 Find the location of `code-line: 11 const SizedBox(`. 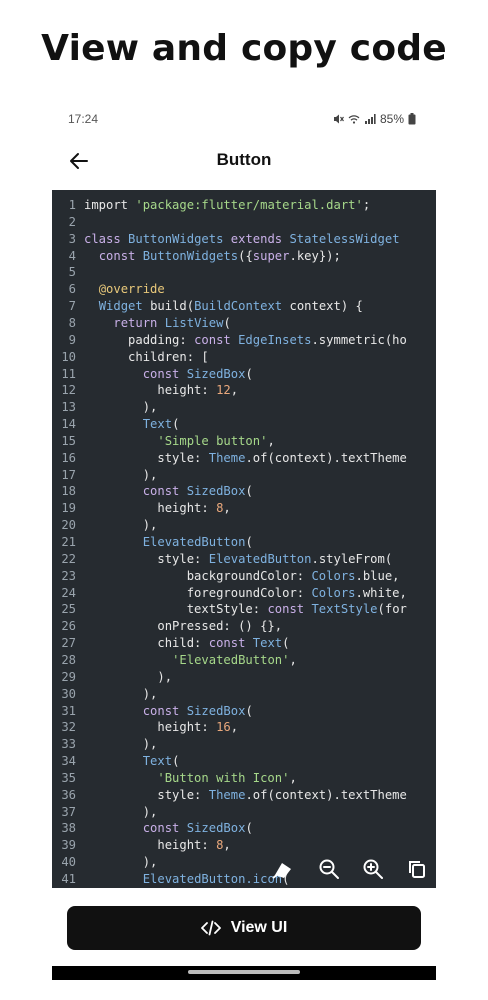

code-line: 11 const SizedBox( is located at coordinates (152, 374).